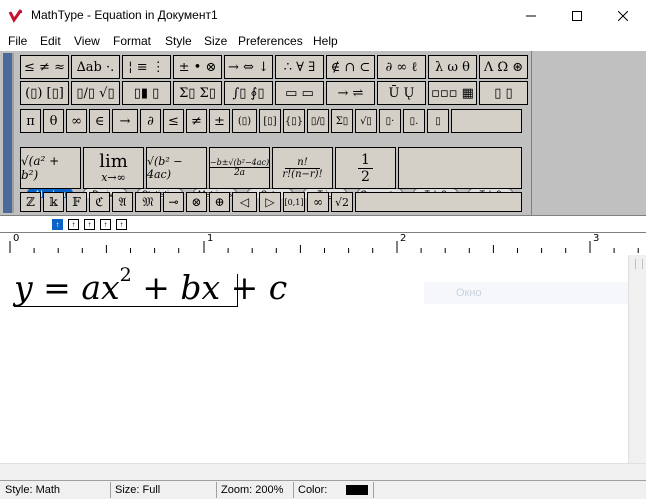  Describe the element at coordinates (639, 264) in the screenshot. I see `scroll-up-icon` at that location.